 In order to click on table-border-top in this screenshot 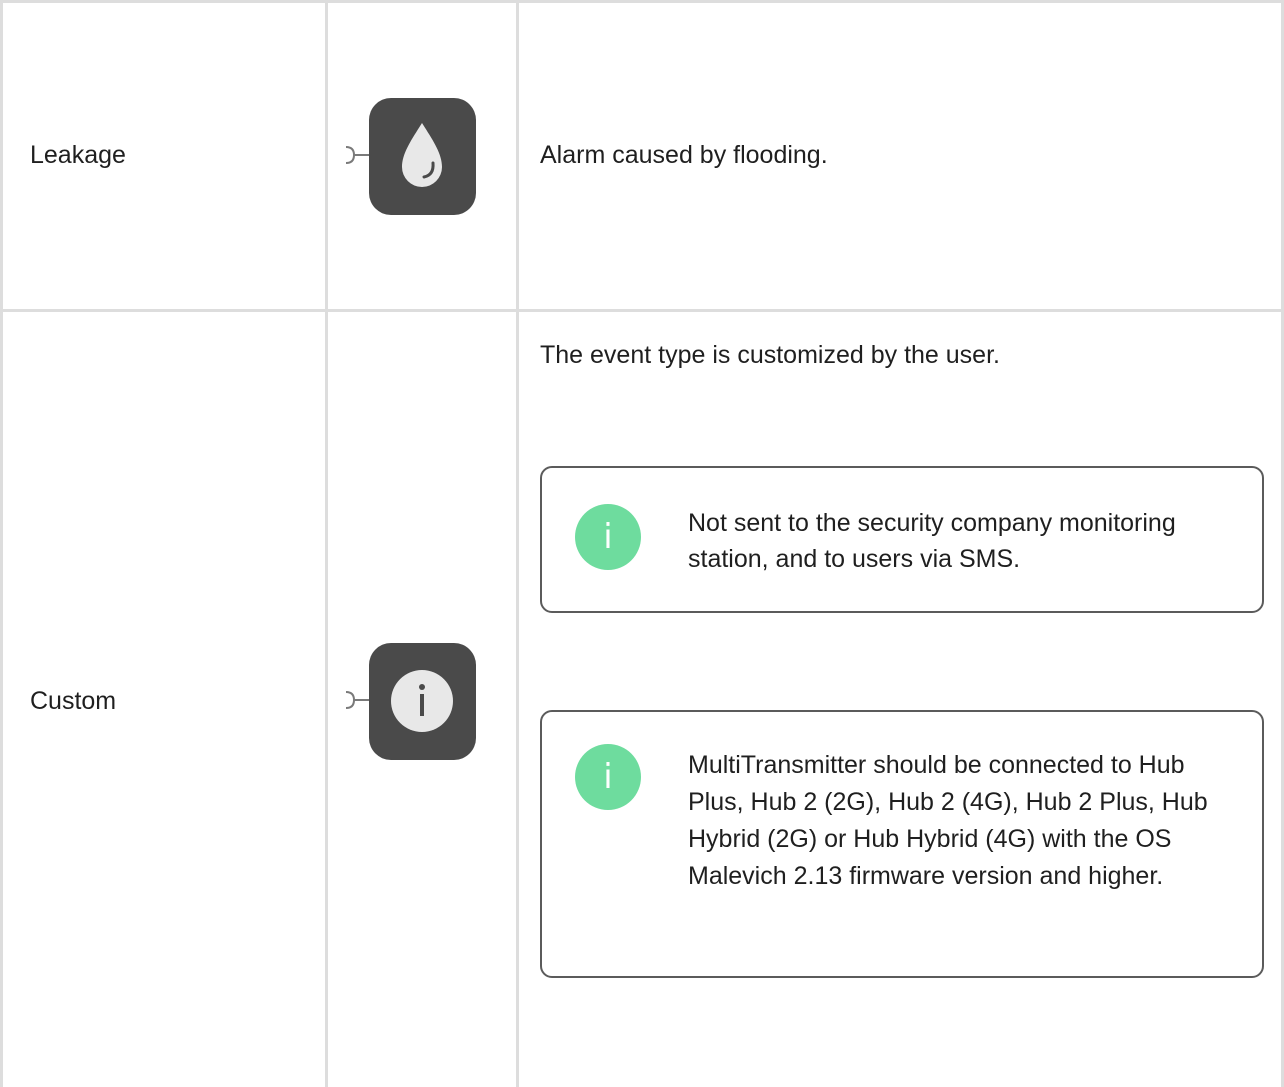, I will do `click(642, 1)`.